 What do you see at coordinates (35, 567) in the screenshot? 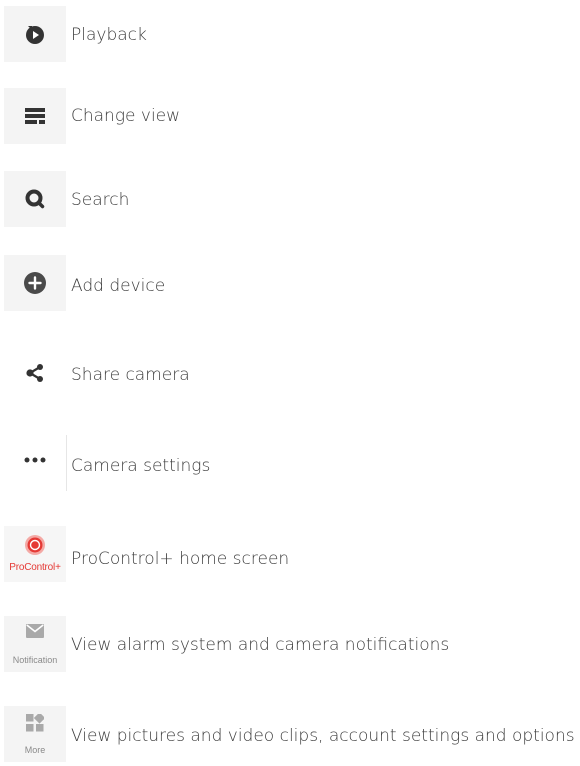
I see `procontrol-caption: ProControl+` at bounding box center [35, 567].